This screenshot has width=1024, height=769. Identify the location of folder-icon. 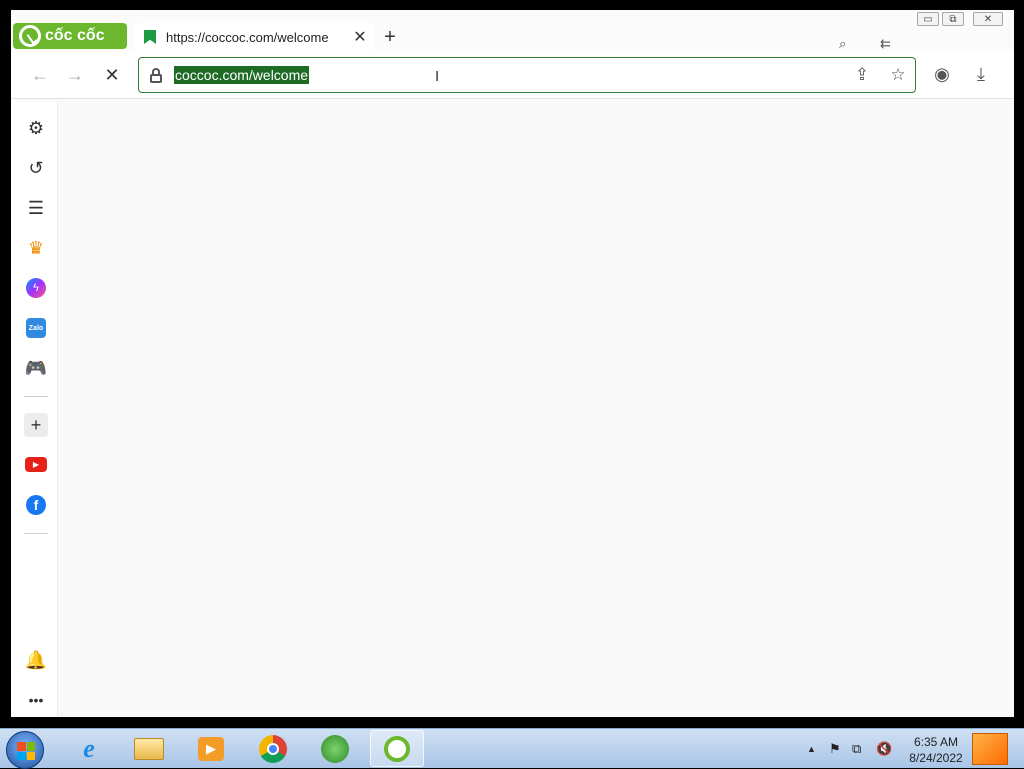
(149, 748).